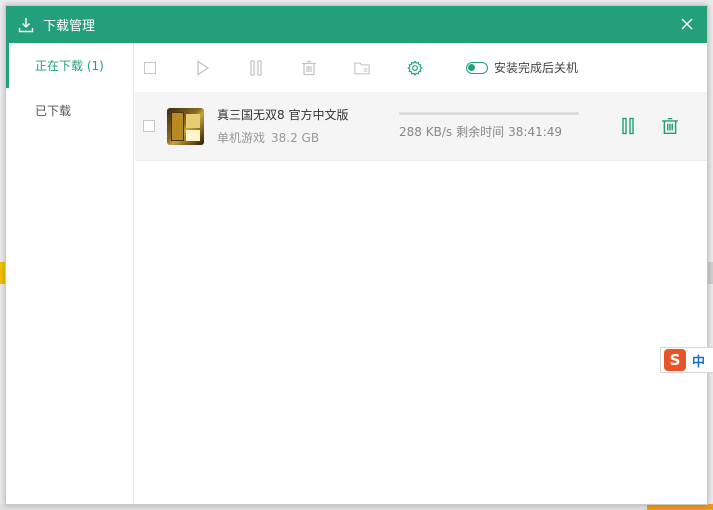 The height and width of the screenshot is (510, 713). What do you see at coordinates (536, 68) in the screenshot?
I see `toggle-label: 安装完成后关机` at bounding box center [536, 68].